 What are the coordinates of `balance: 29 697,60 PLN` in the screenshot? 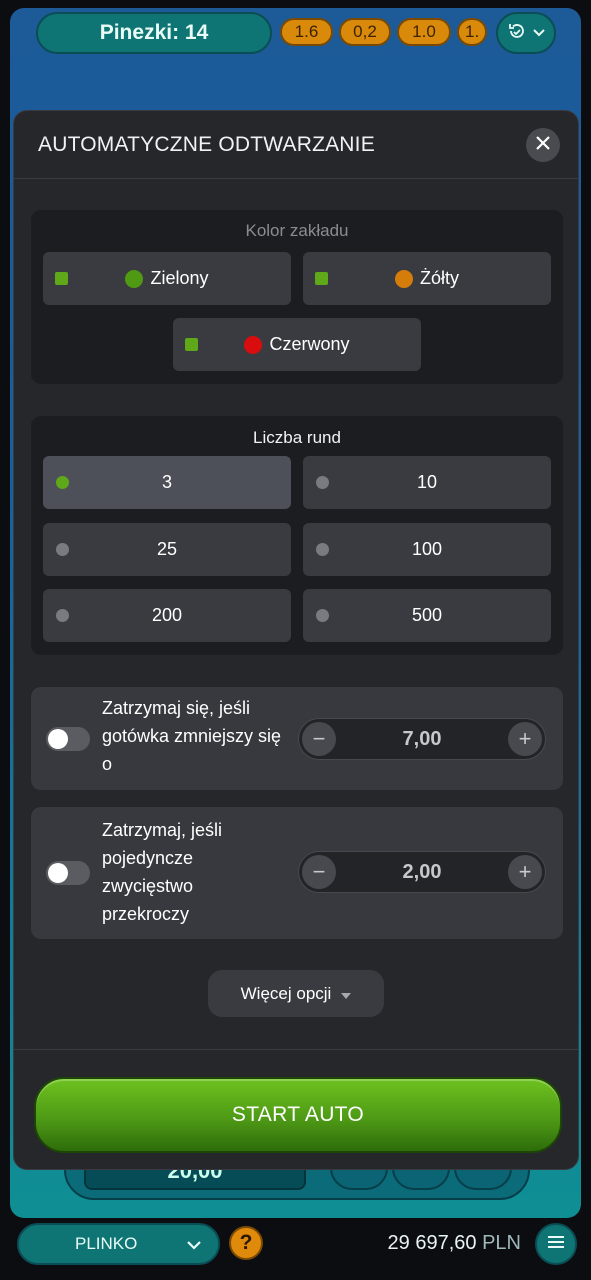 It's located at (454, 1243).